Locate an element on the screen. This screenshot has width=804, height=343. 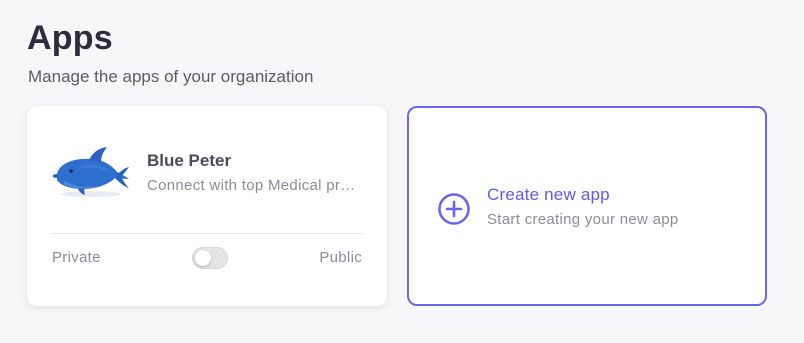
create-new-app-title: Create new app is located at coordinates (548, 194).